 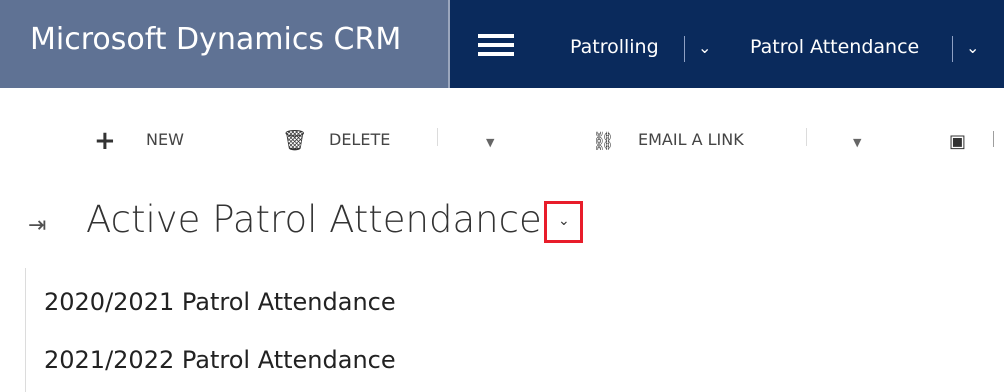 What do you see at coordinates (37, 225) in the screenshot?
I see `pin-icon: ⇥` at bounding box center [37, 225].